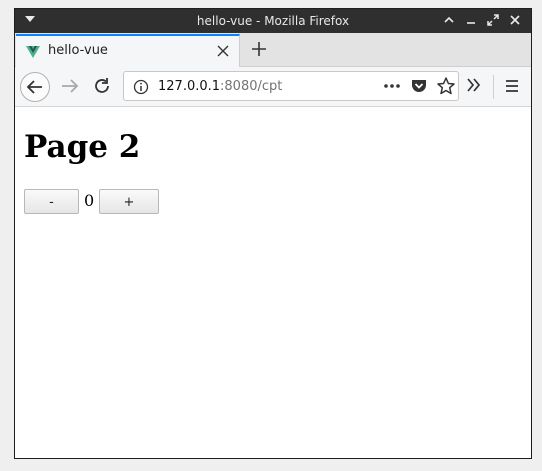 This screenshot has width=542, height=471. What do you see at coordinates (51, 201) in the screenshot?
I see `decrement-button: -` at bounding box center [51, 201].